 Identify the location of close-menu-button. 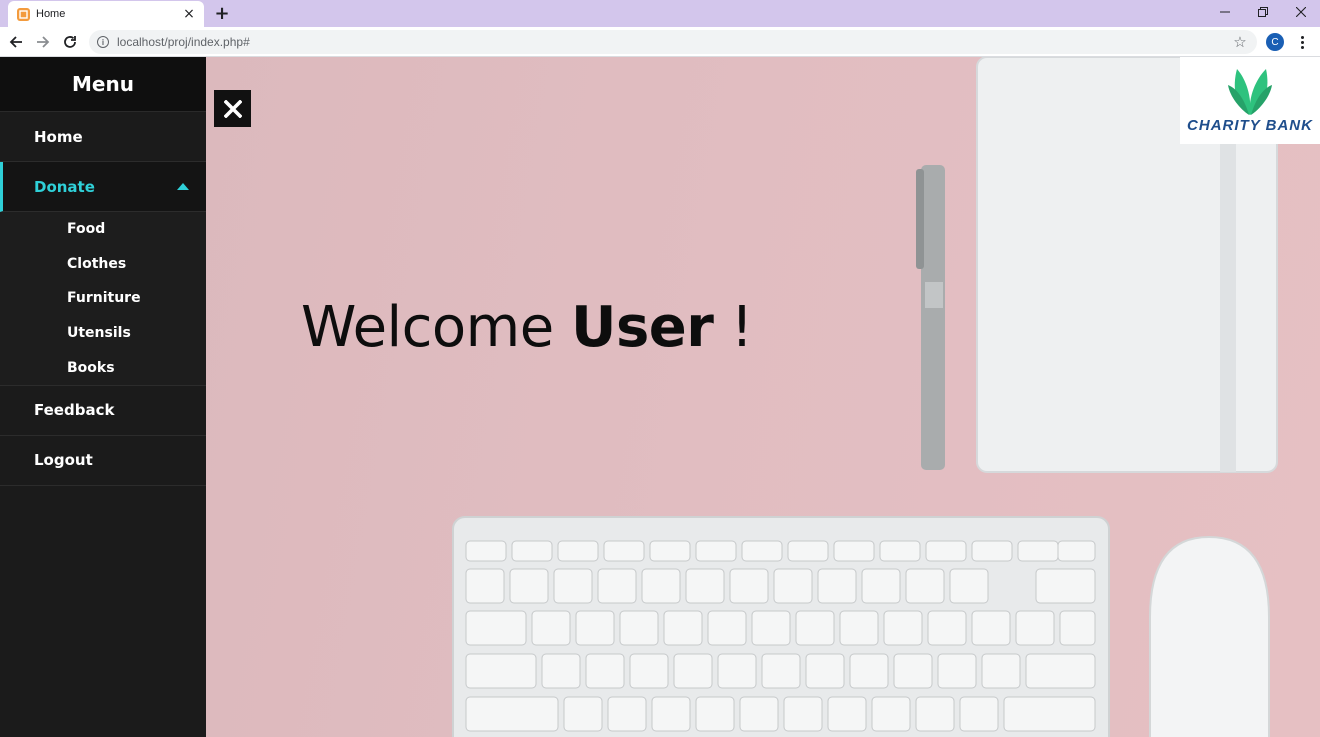
(232, 108).